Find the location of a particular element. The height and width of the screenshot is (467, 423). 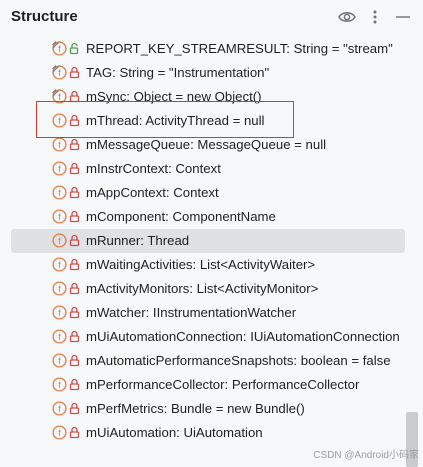

tree-item-label: mComponent: ComponentName is located at coordinates (181, 216).